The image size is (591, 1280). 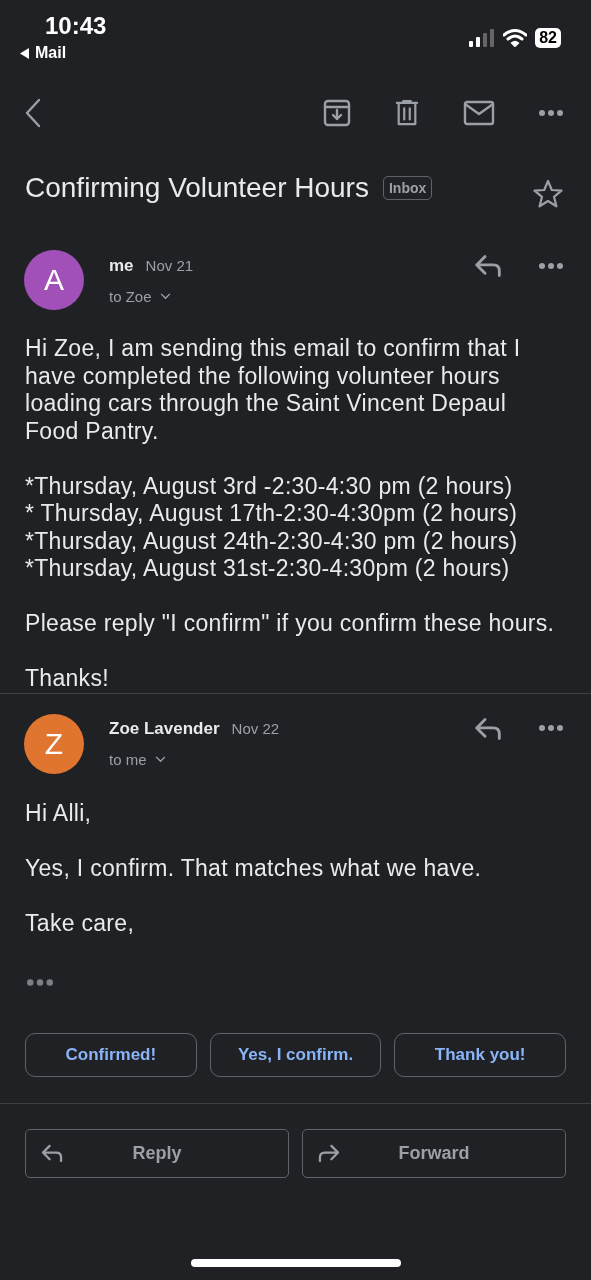 What do you see at coordinates (137, 759) in the screenshot?
I see `recipients-toggle: to me` at bounding box center [137, 759].